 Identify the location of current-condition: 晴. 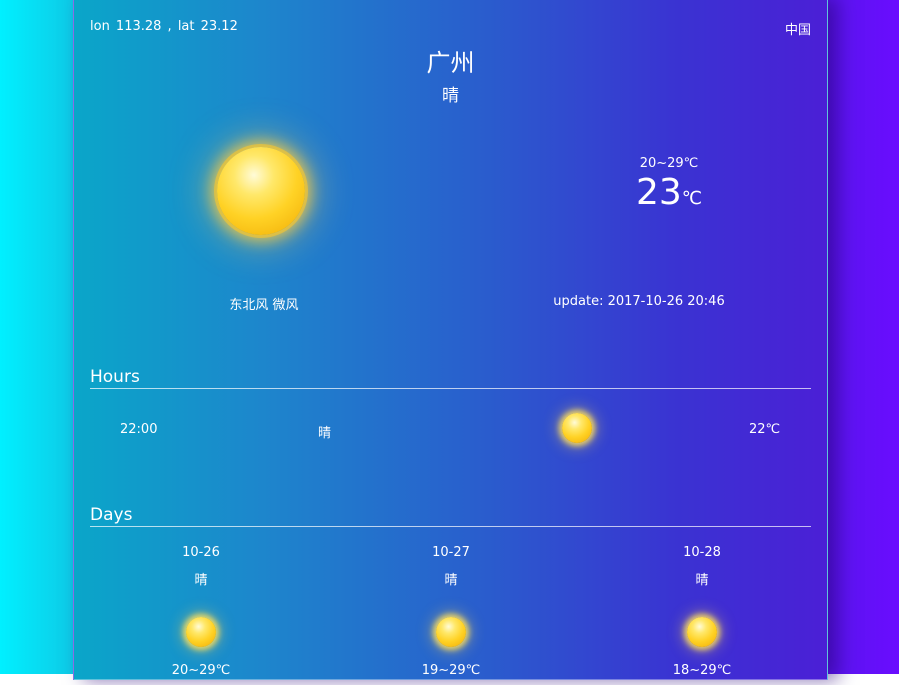
(450, 96).